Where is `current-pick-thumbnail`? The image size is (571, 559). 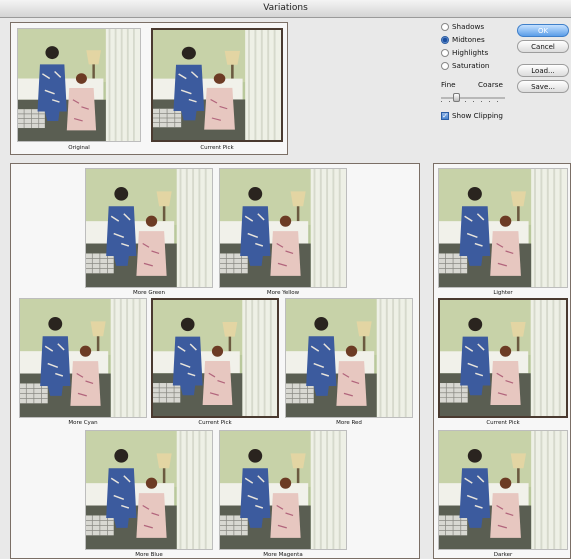 current-pick-thumbnail is located at coordinates (217, 85).